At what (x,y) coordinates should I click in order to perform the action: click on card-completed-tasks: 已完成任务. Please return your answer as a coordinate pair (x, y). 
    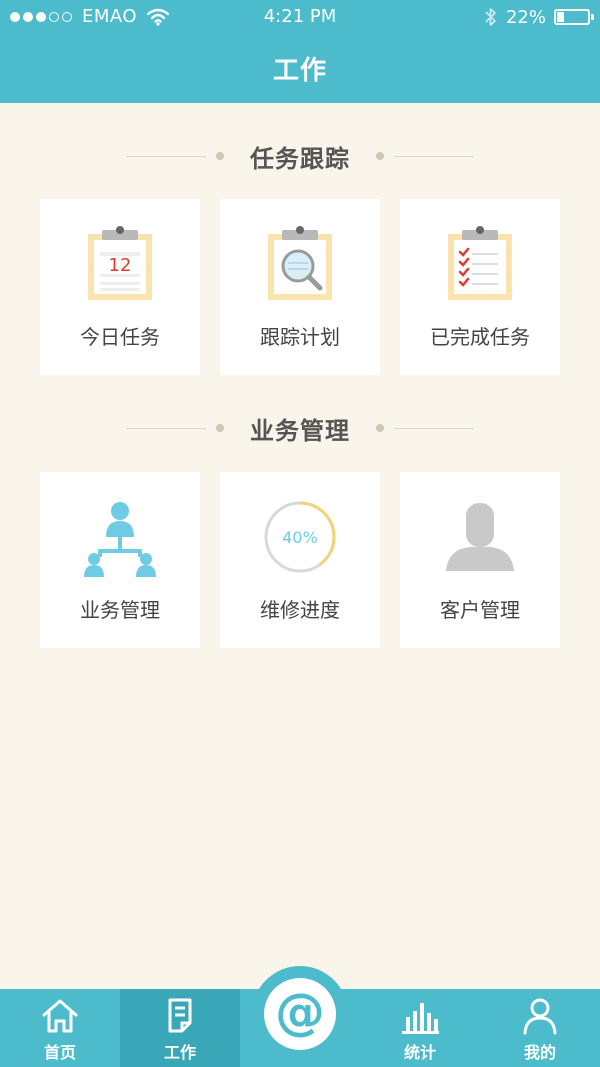
    Looking at the image, I should click on (480, 287).